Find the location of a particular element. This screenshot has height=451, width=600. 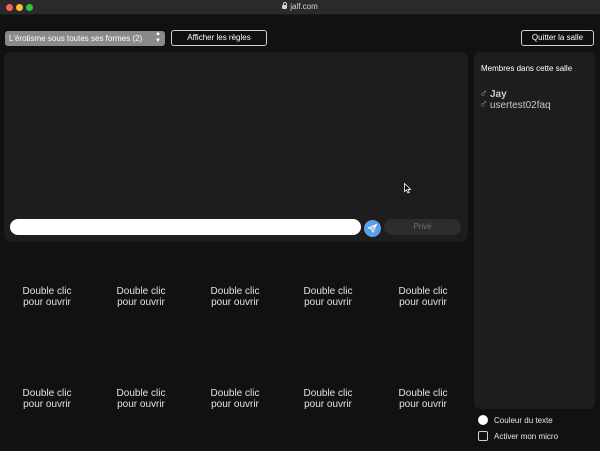

url-text: jalf.com is located at coordinates (304, 6).